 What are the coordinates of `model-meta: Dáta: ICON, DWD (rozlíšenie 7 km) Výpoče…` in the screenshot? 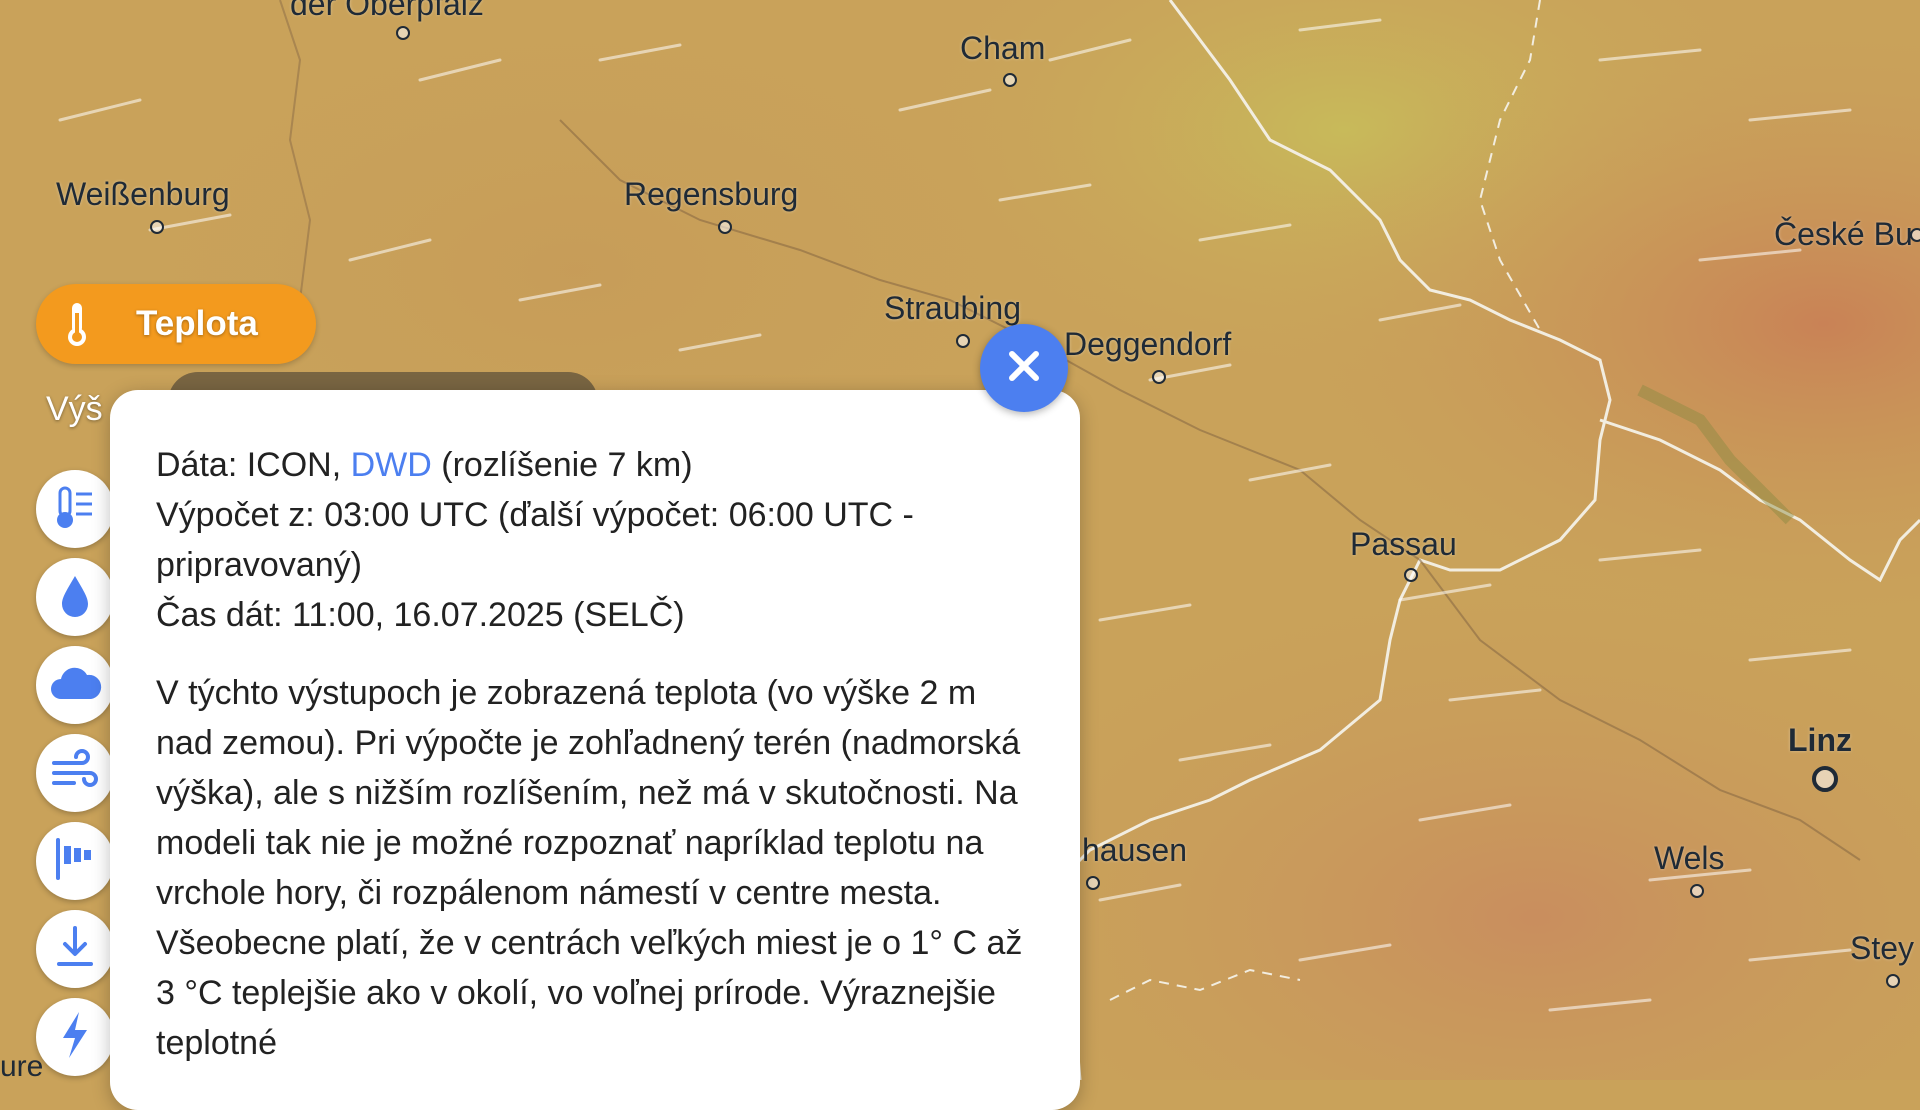 It's located at (595, 540).